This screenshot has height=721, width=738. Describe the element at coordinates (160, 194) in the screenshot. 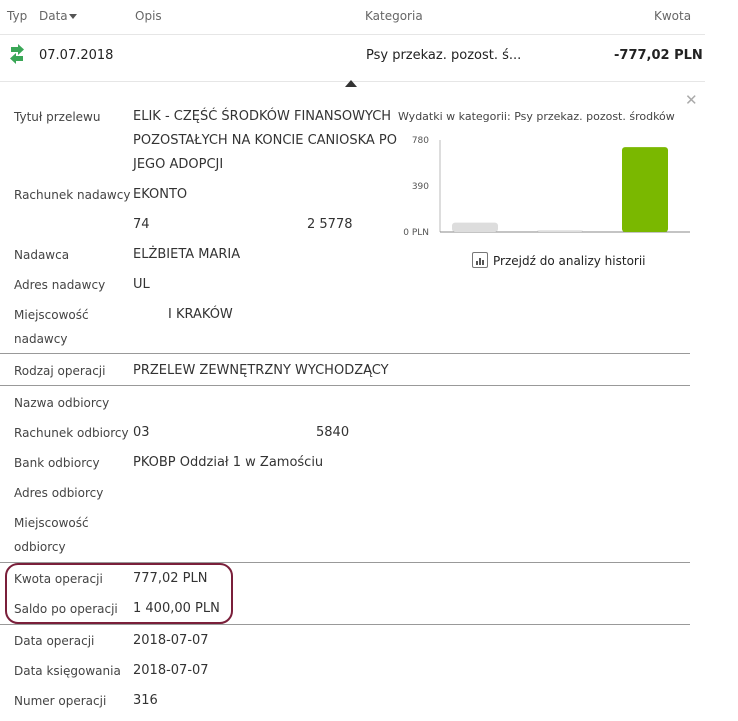

I see `rachunek-nadawcy-name: EKONTO` at that location.